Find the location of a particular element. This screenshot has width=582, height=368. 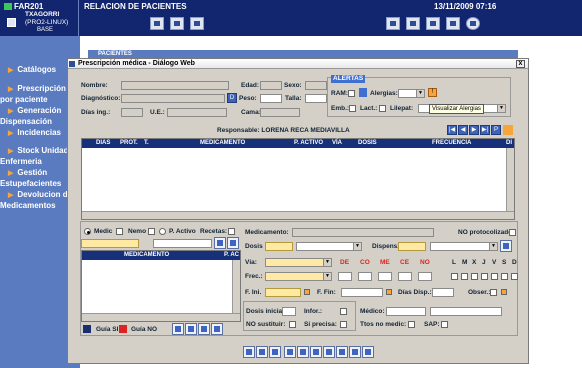

grid-button is located at coordinates (204, 329).